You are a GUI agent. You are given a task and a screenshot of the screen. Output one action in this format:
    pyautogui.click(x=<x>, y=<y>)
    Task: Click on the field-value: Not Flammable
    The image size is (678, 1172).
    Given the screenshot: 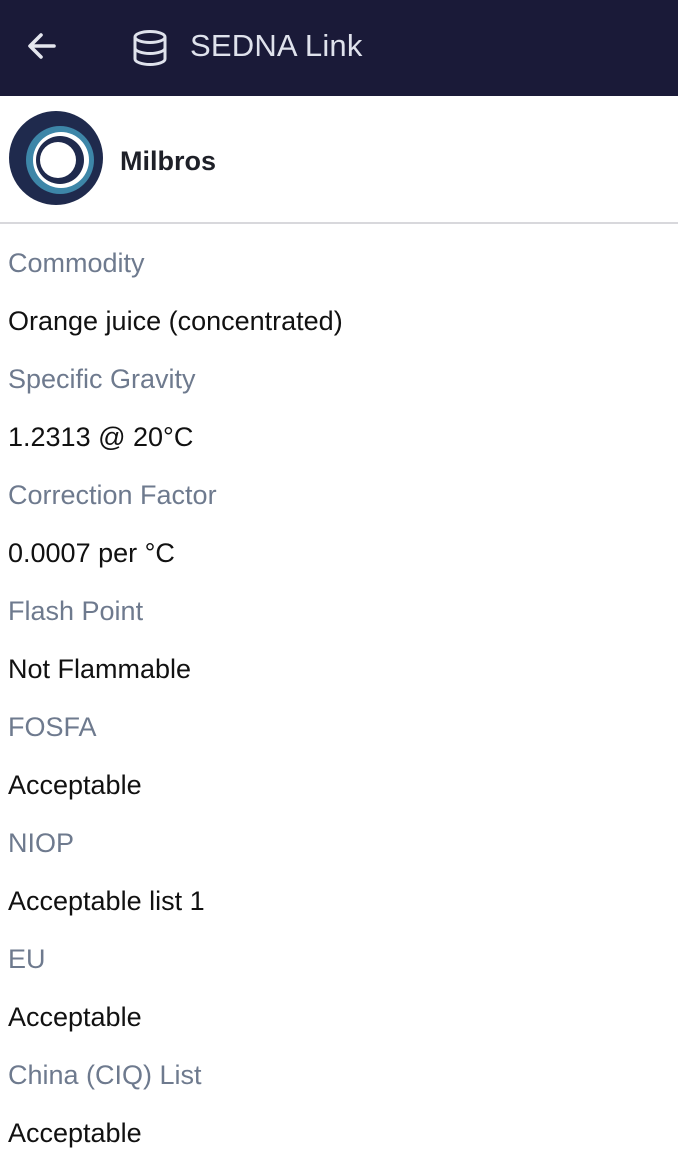 What is the action you would take?
    pyautogui.click(x=100, y=669)
    